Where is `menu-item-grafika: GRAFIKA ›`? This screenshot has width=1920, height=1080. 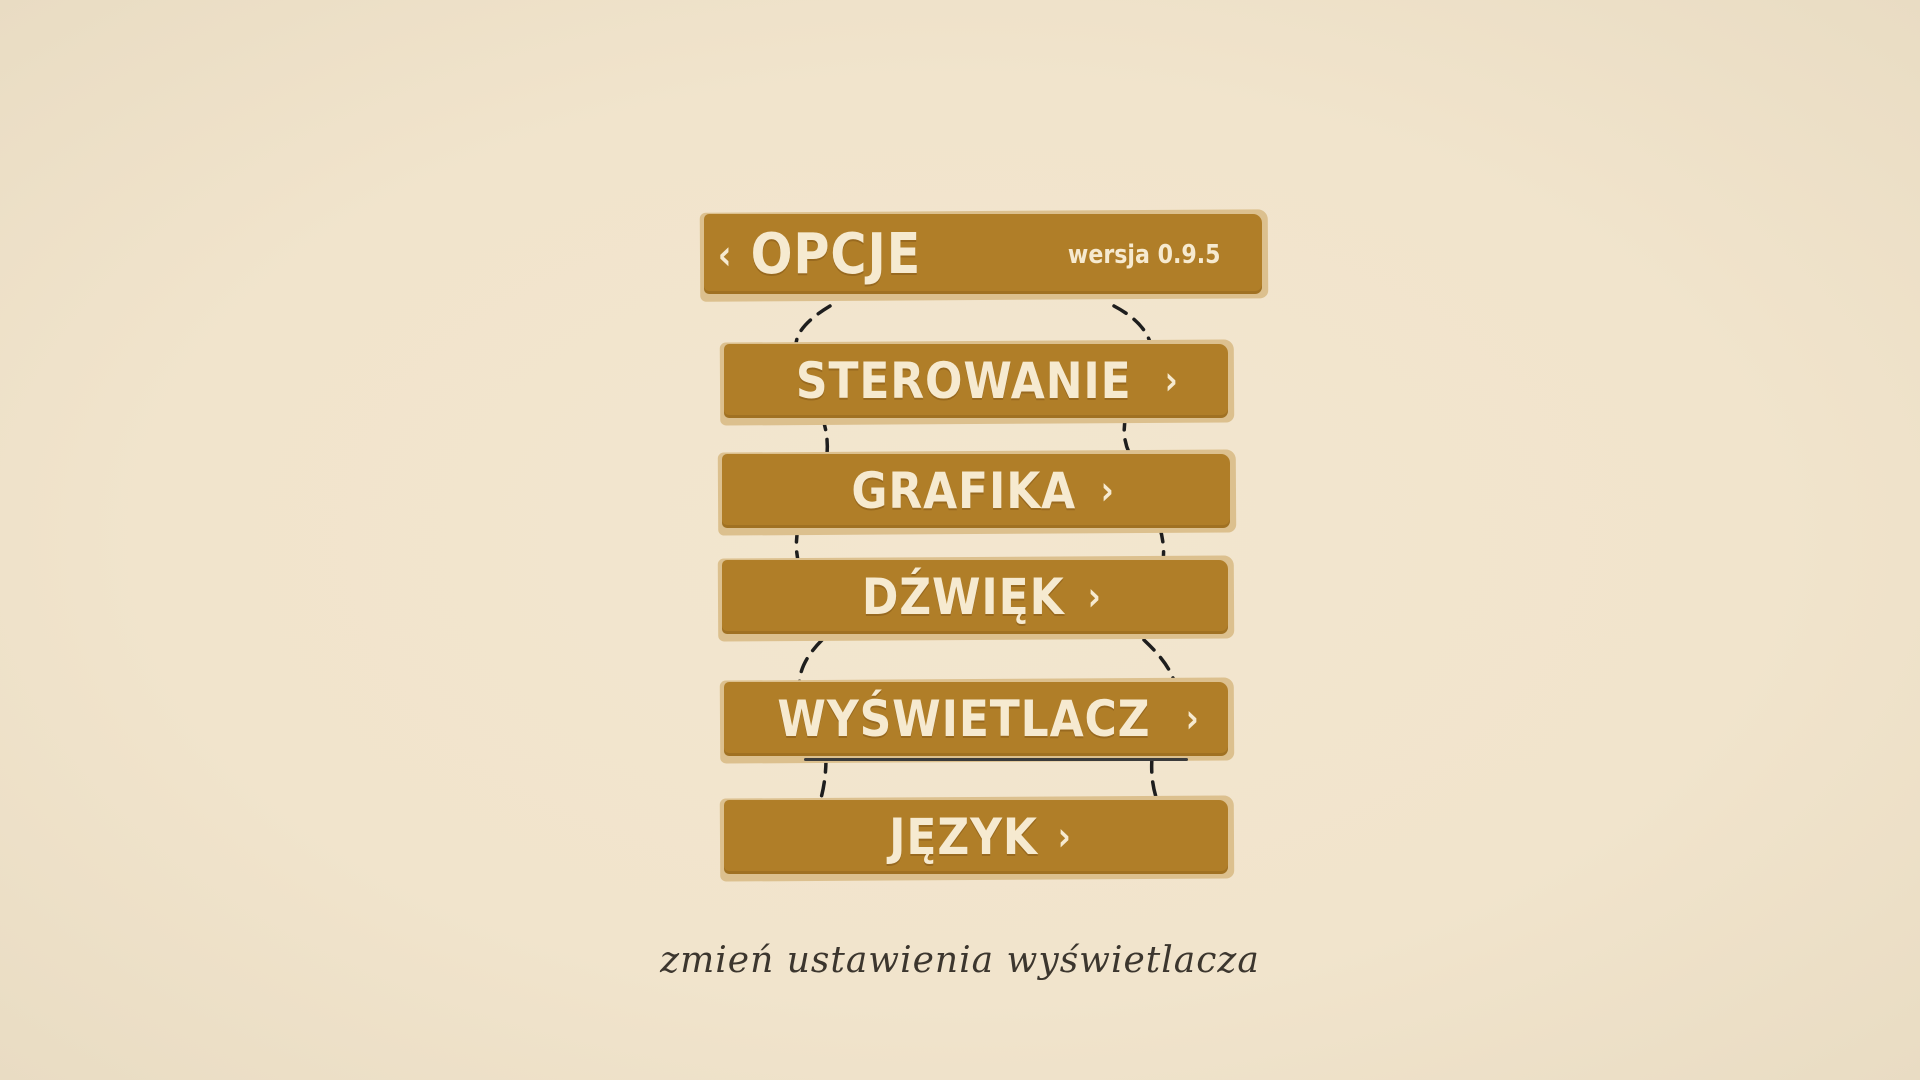
menu-item-grafika: GRAFIKA › is located at coordinates (977, 492).